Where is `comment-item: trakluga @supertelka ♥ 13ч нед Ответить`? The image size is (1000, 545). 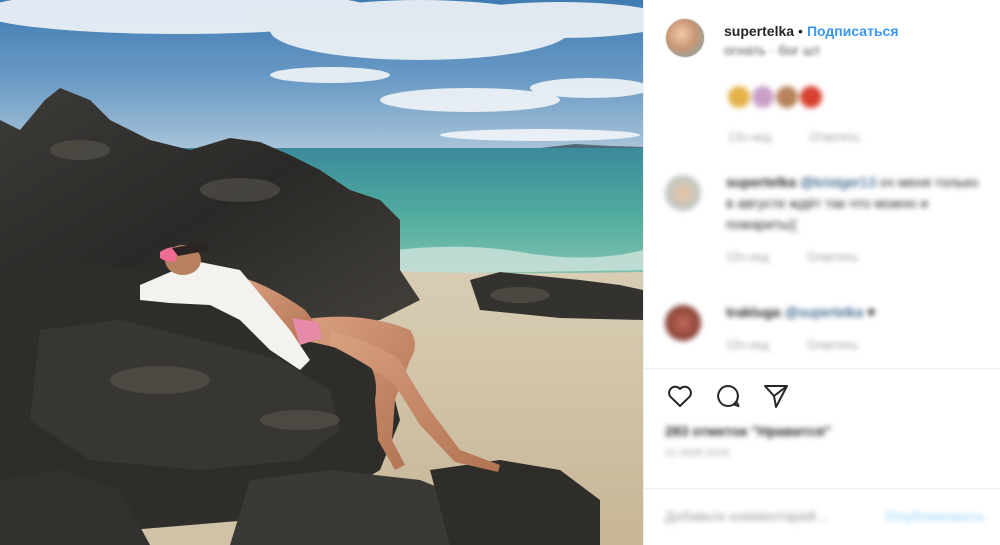
comment-item: trakluga @supertelka ♥ 13ч нед Ответить is located at coordinates (825, 329).